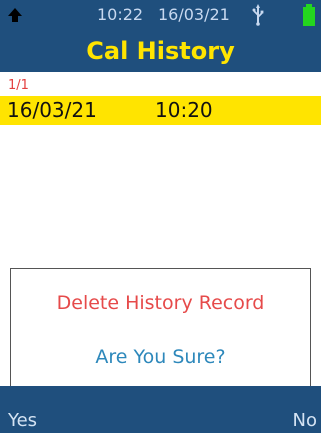 This screenshot has width=321, height=433. I want to click on status-time: 10:22, so click(120, 14).